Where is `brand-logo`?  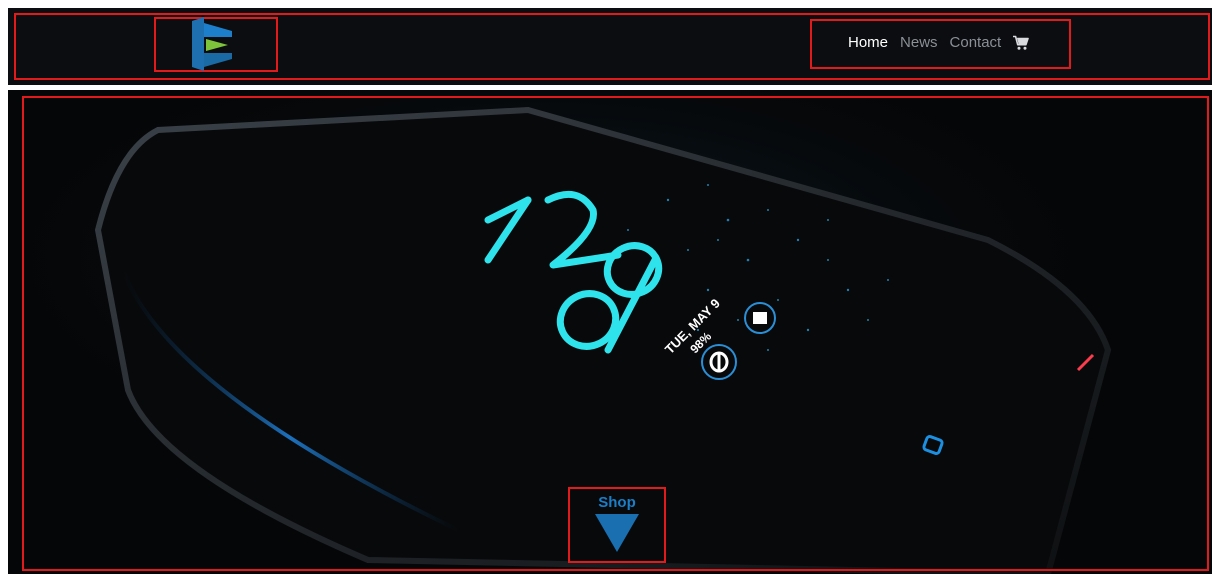 brand-logo is located at coordinates (212, 44).